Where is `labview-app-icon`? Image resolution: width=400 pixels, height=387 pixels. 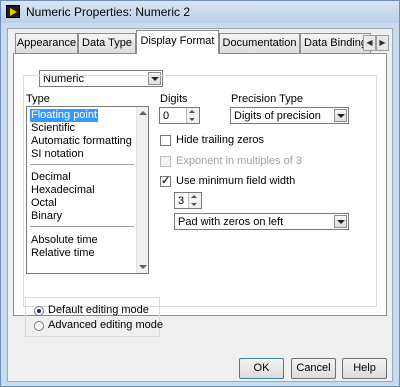
labview-app-icon is located at coordinates (13, 11).